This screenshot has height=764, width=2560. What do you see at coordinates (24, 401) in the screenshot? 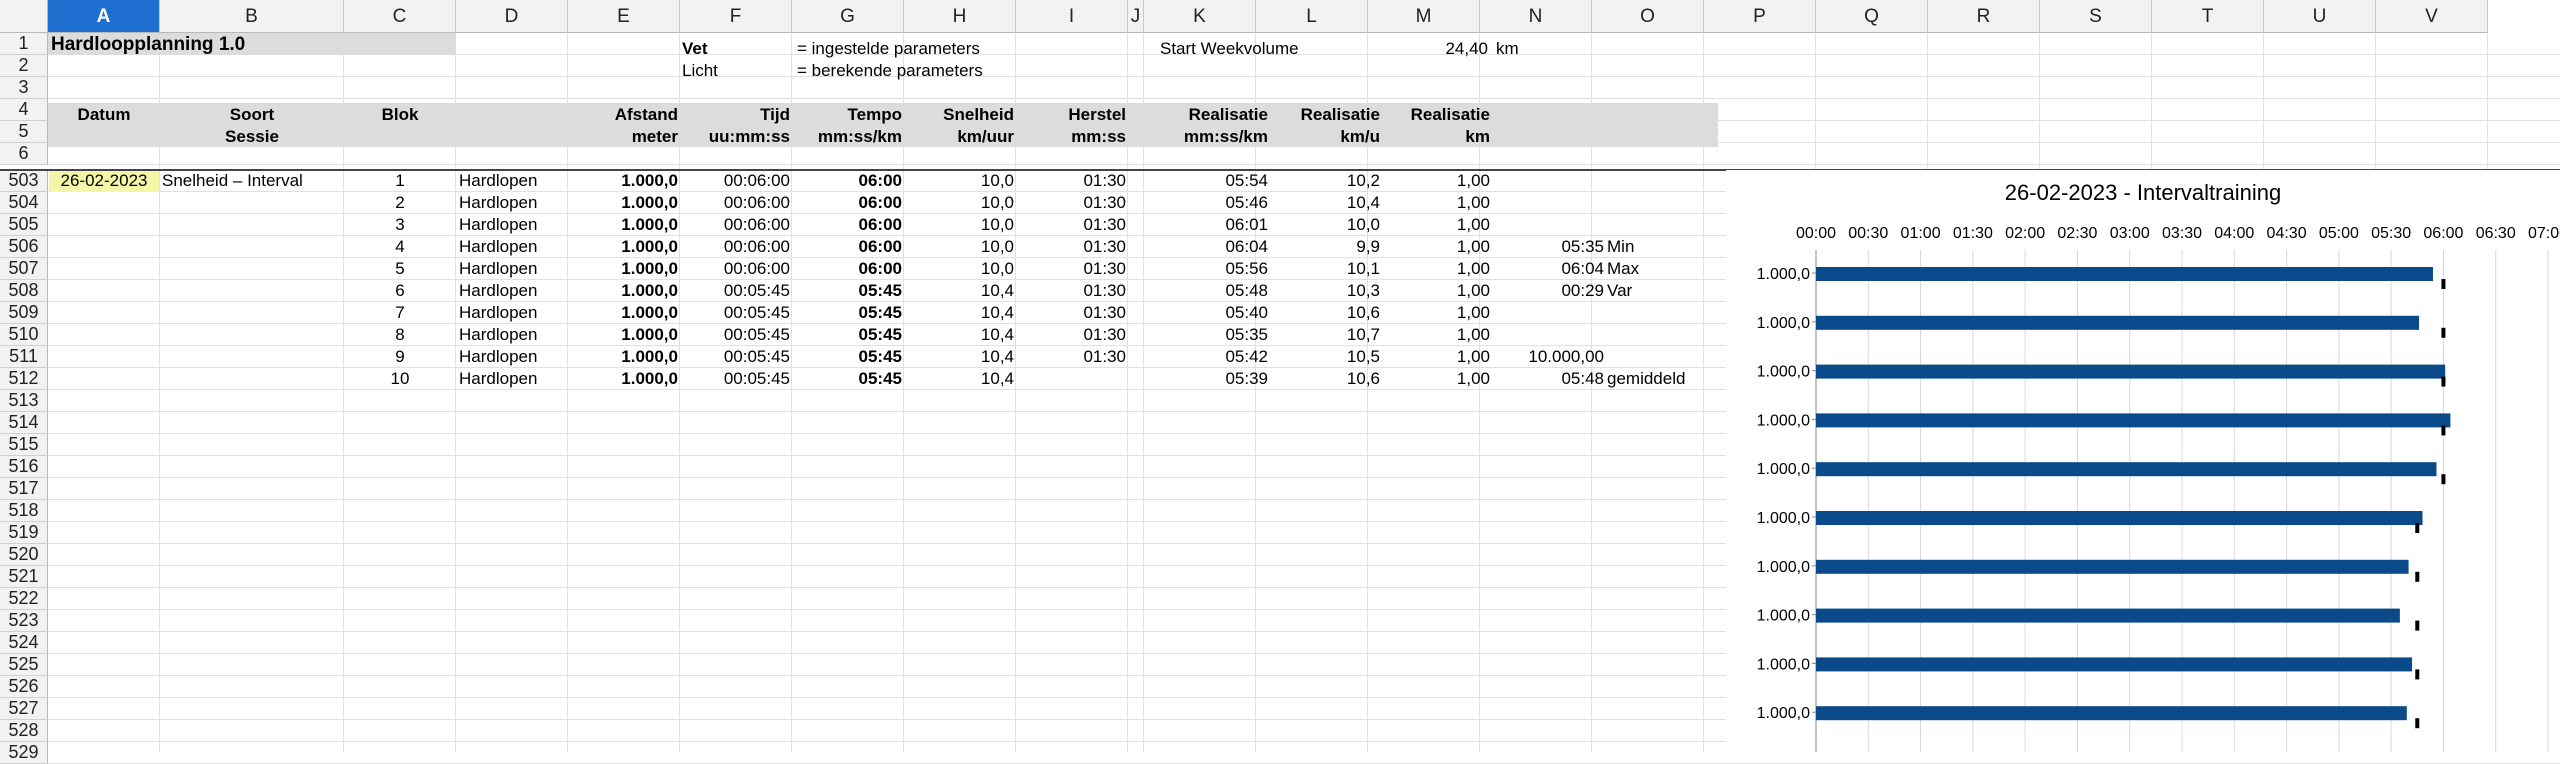
I see `row-header: 513` at bounding box center [24, 401].